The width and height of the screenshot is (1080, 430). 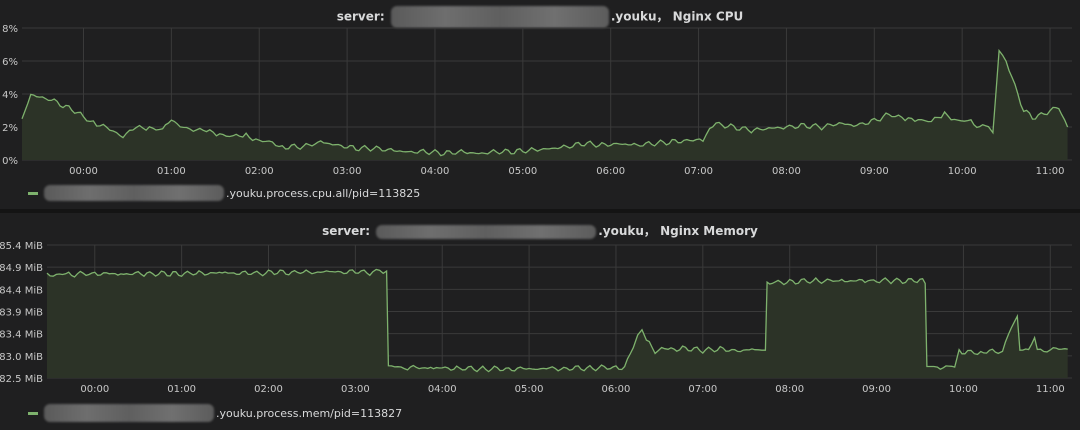 I want to click on y-tick-label: 83.0 MiB, so click(x=21, y=357).